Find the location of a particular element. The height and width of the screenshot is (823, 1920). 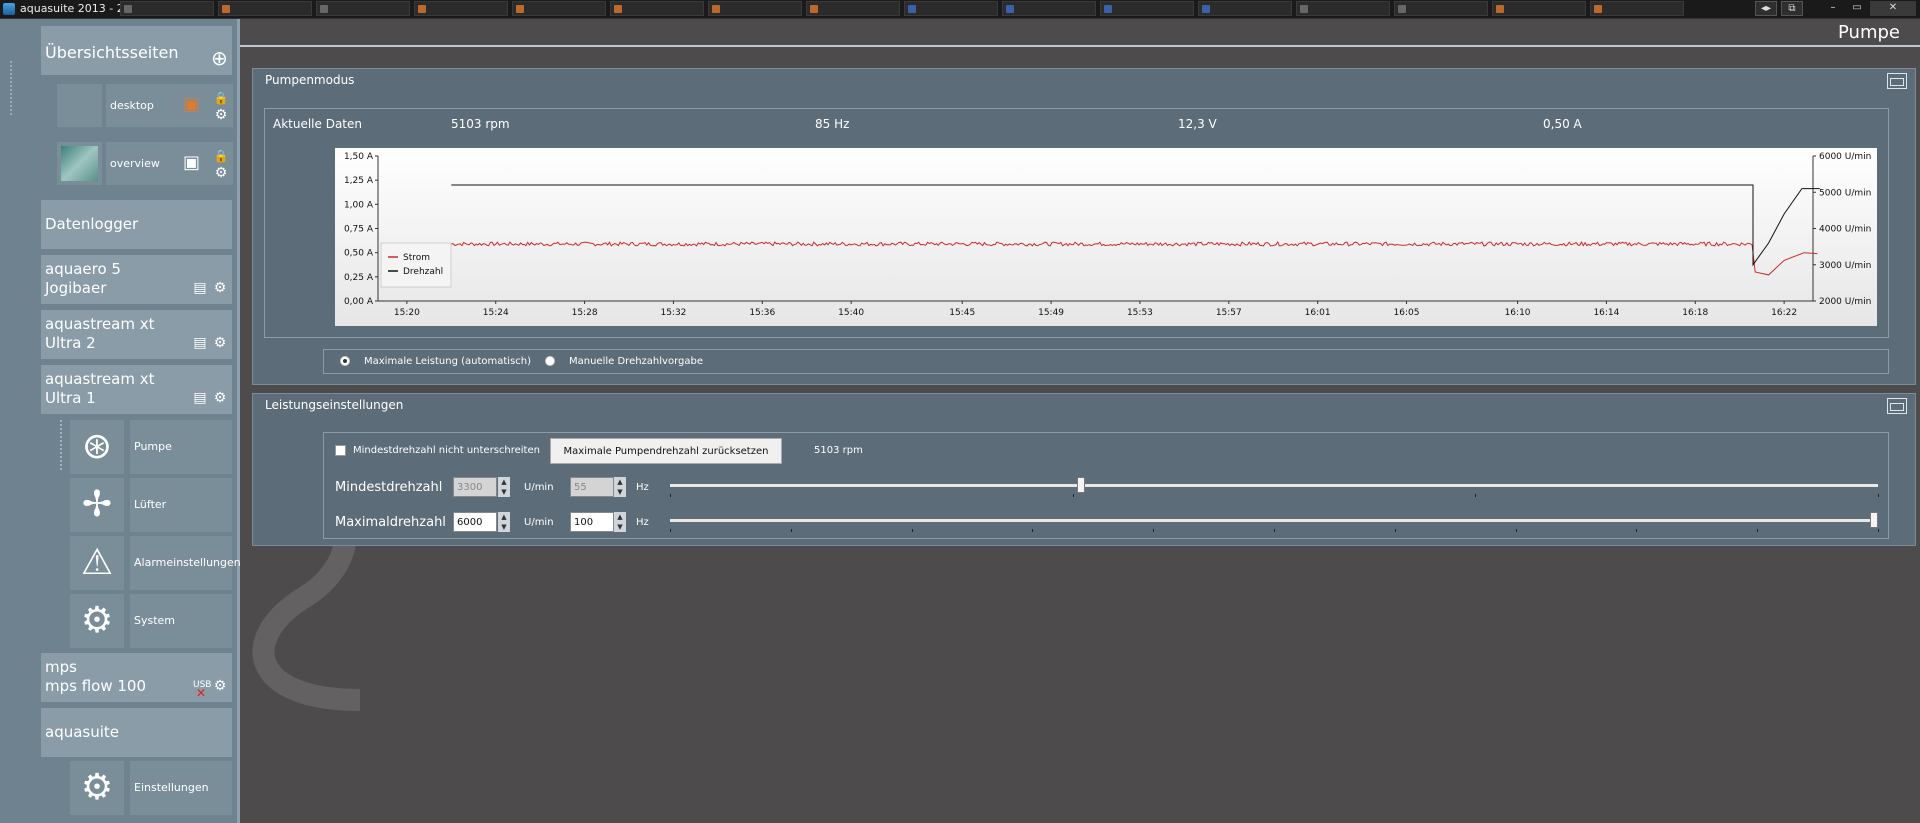

max-hz-stepper: ▲ ▼ is located at coordinates (620, 522).